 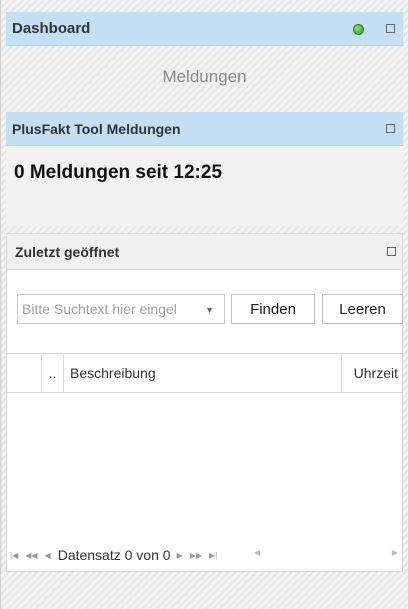 I want to click on bottom-area, so click(x=204, y=590).